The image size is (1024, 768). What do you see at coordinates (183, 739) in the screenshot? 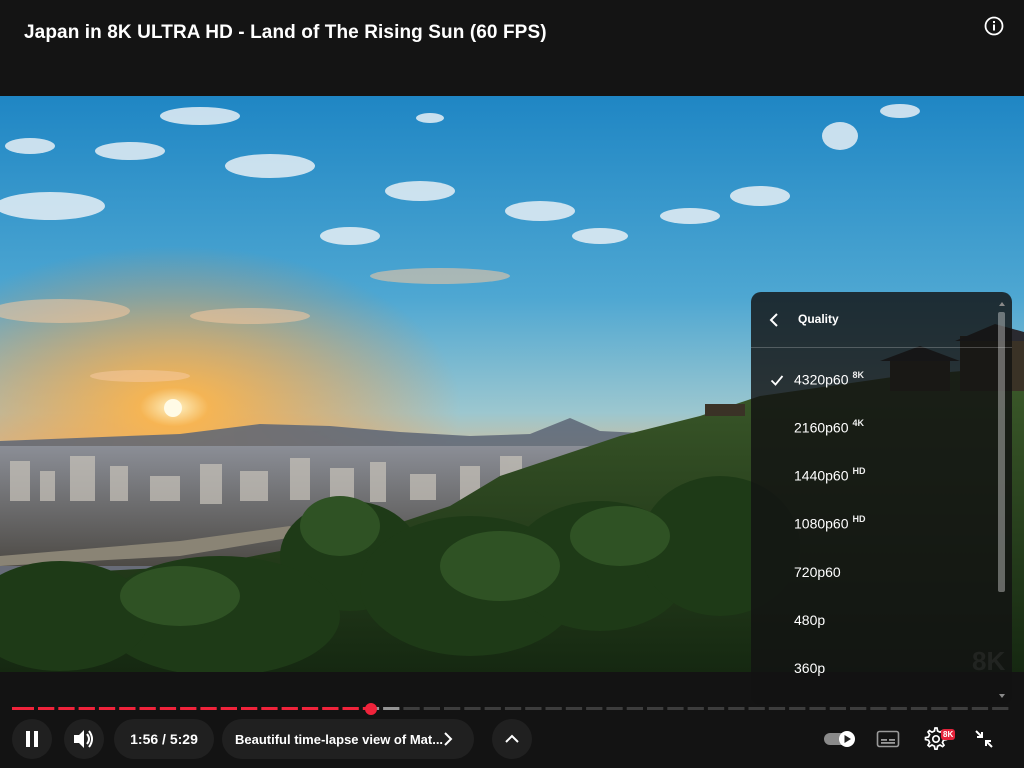
I see `duration: 5:29` at bounding box center [183, 739].